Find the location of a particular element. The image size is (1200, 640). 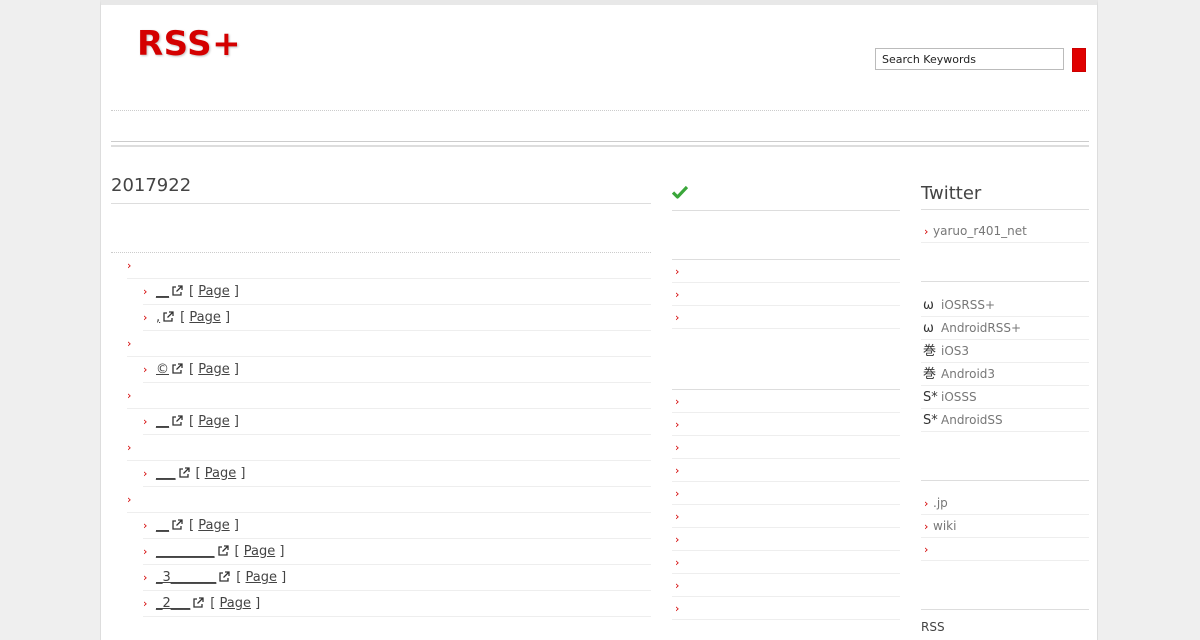

twitter-heading: Twitter is located at coordinates (1005, 192).